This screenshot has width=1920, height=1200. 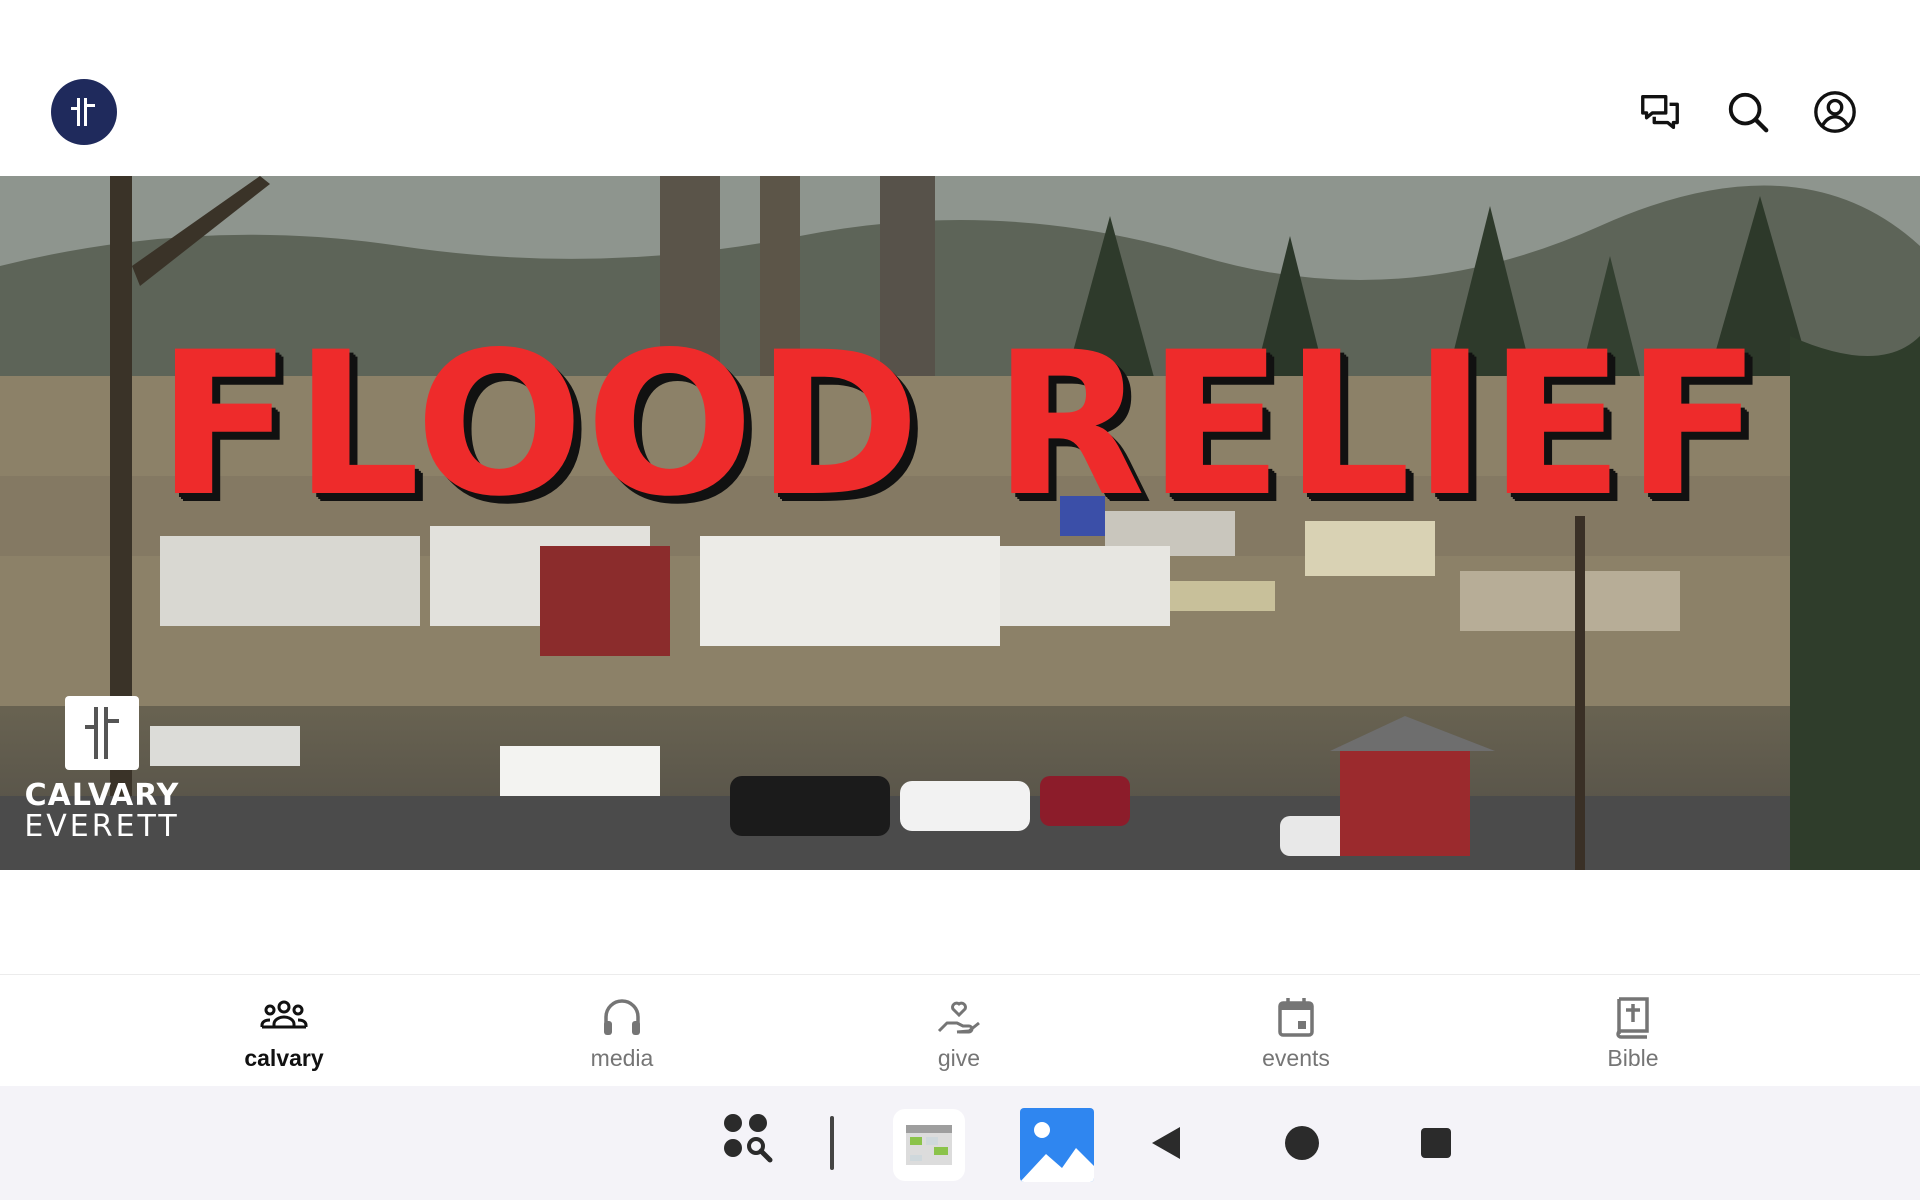 I want to click on brand-name-line2: EVERETT, so click(x=102, y=826).